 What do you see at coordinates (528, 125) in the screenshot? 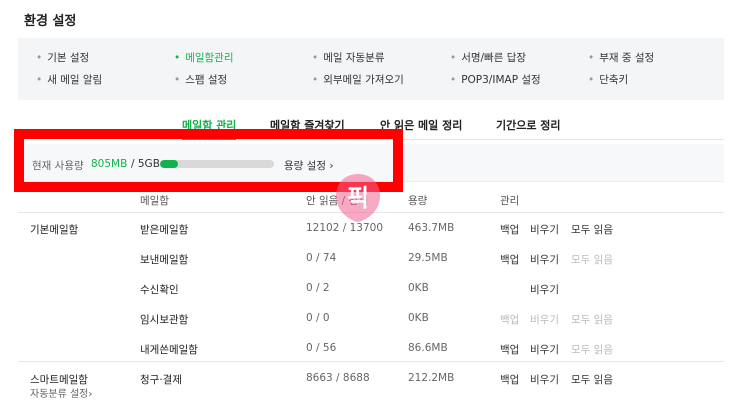
I see `tab-period-cleanup: 기간으로 정리` at bounding box center [528, 125].